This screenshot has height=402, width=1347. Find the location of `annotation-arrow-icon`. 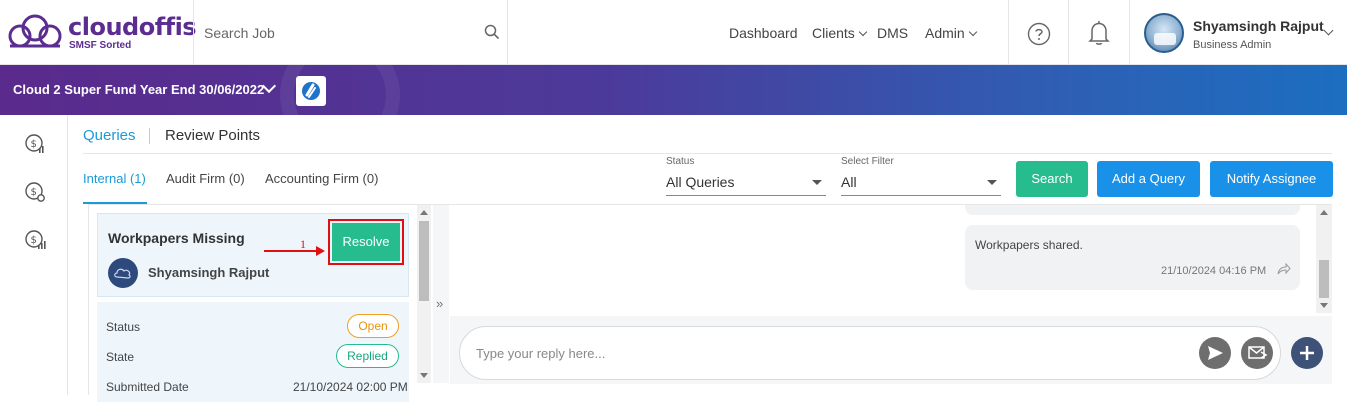

annotation-arrow-icon is located at coordinates (294, 251).